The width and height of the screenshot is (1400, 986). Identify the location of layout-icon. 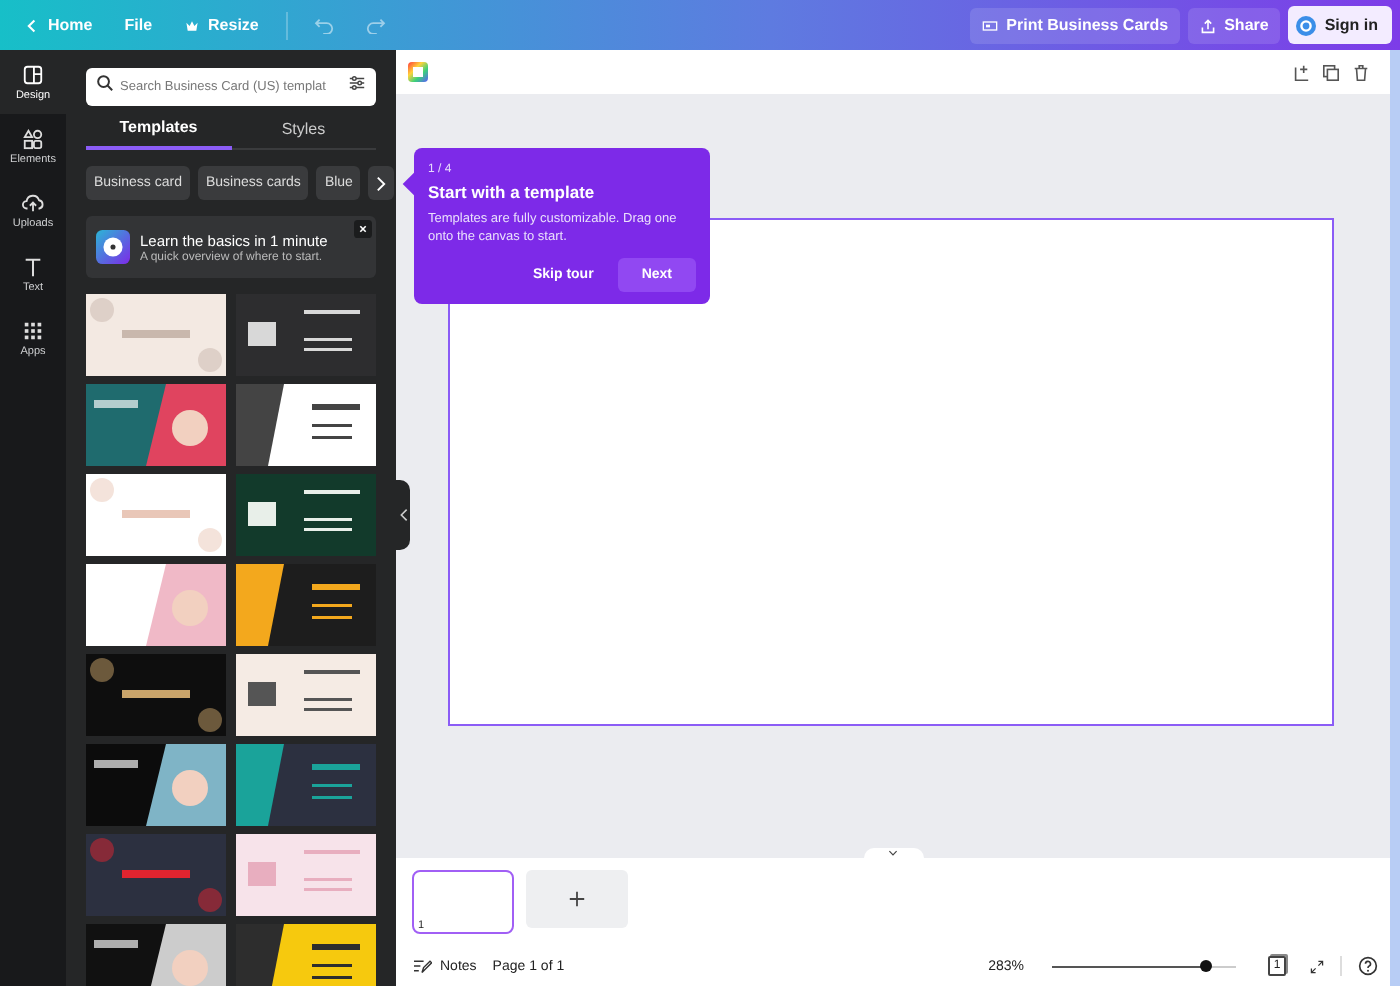
(33, 75).